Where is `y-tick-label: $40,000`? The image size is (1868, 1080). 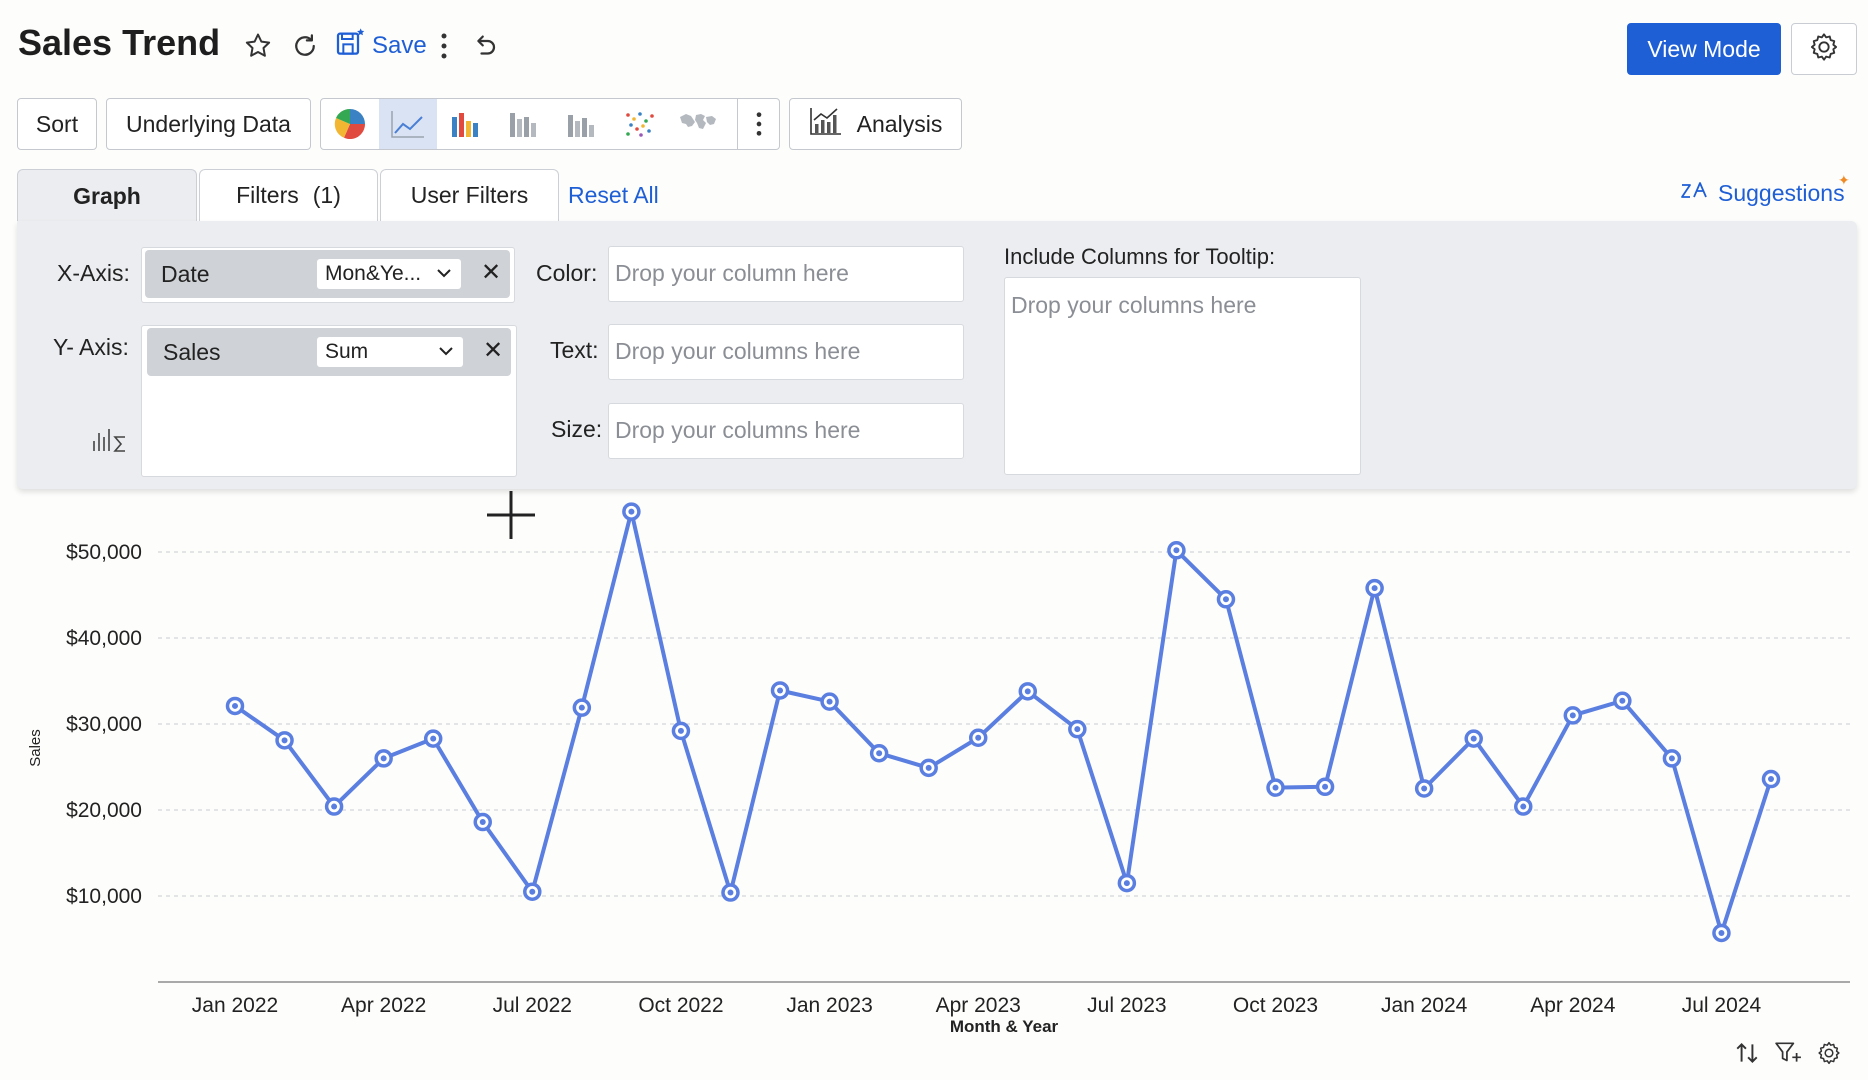
y-tick-label: $40,000 is located at coordinates (104, 638).